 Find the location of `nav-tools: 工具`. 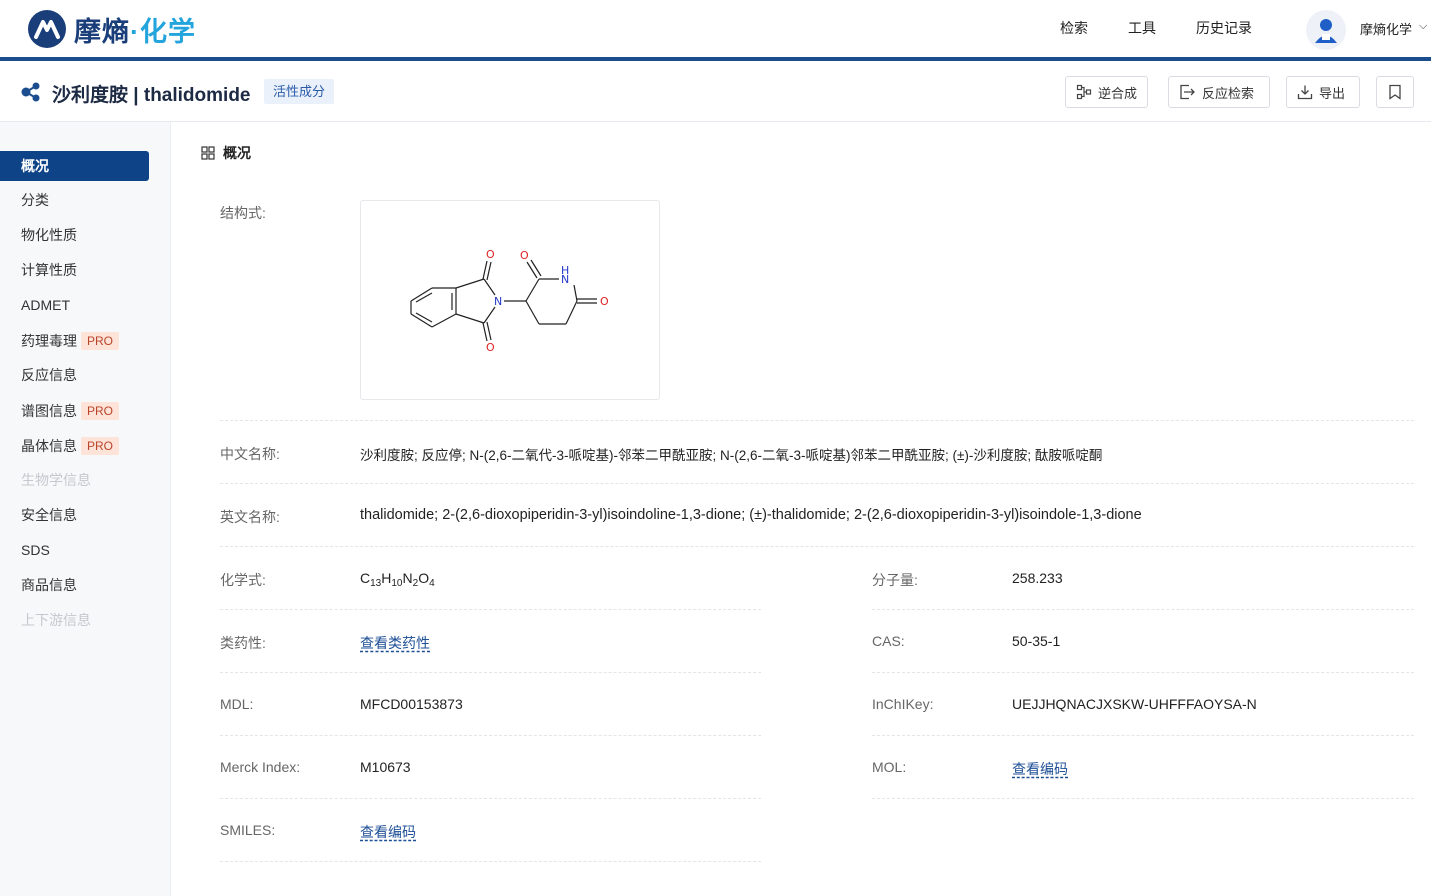

nav-tools: 工具 is located at coordinates (1142, 28).